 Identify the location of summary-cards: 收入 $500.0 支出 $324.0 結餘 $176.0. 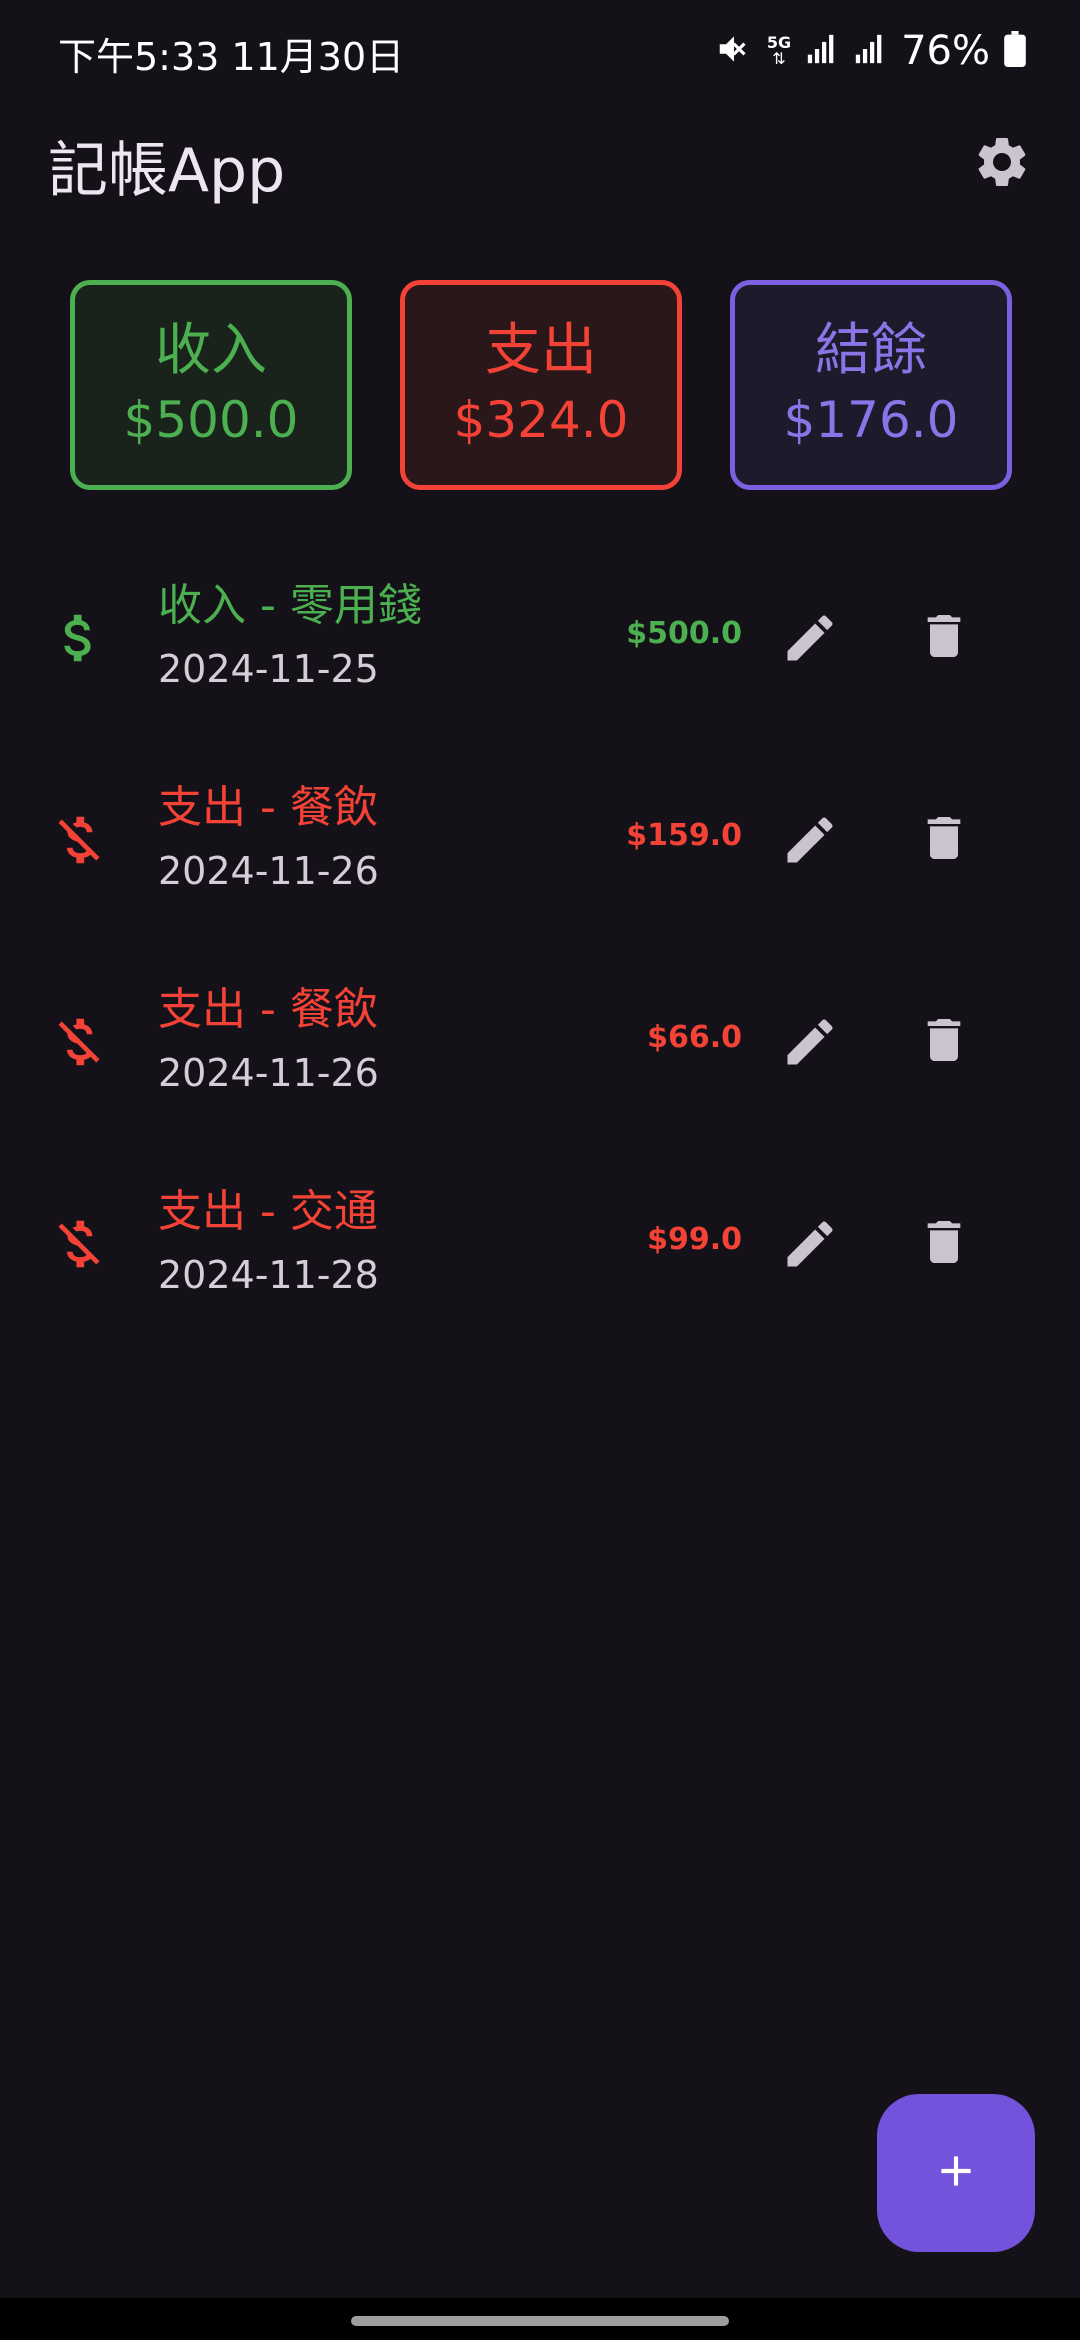
(541, 385).